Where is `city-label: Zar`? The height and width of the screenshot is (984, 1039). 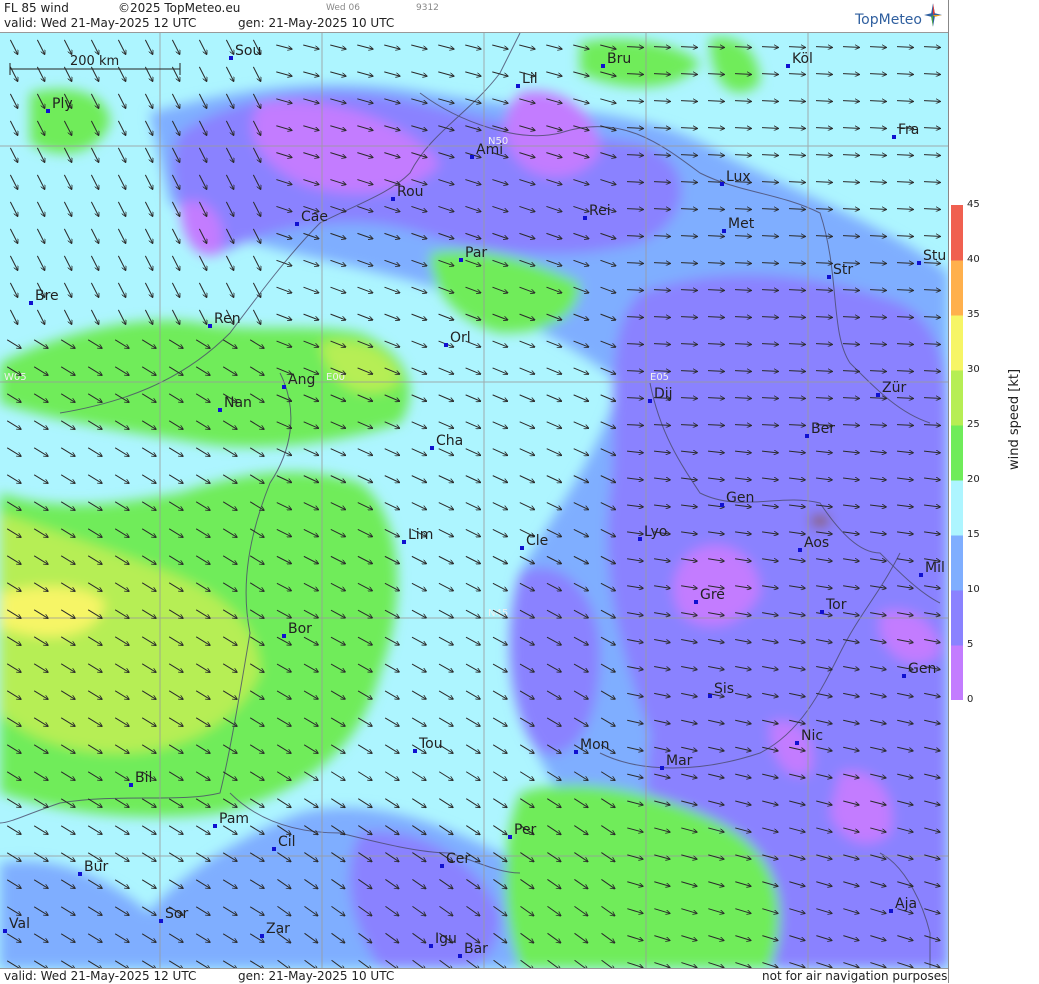 city-label: Zar is located at coordinates (278, 929).